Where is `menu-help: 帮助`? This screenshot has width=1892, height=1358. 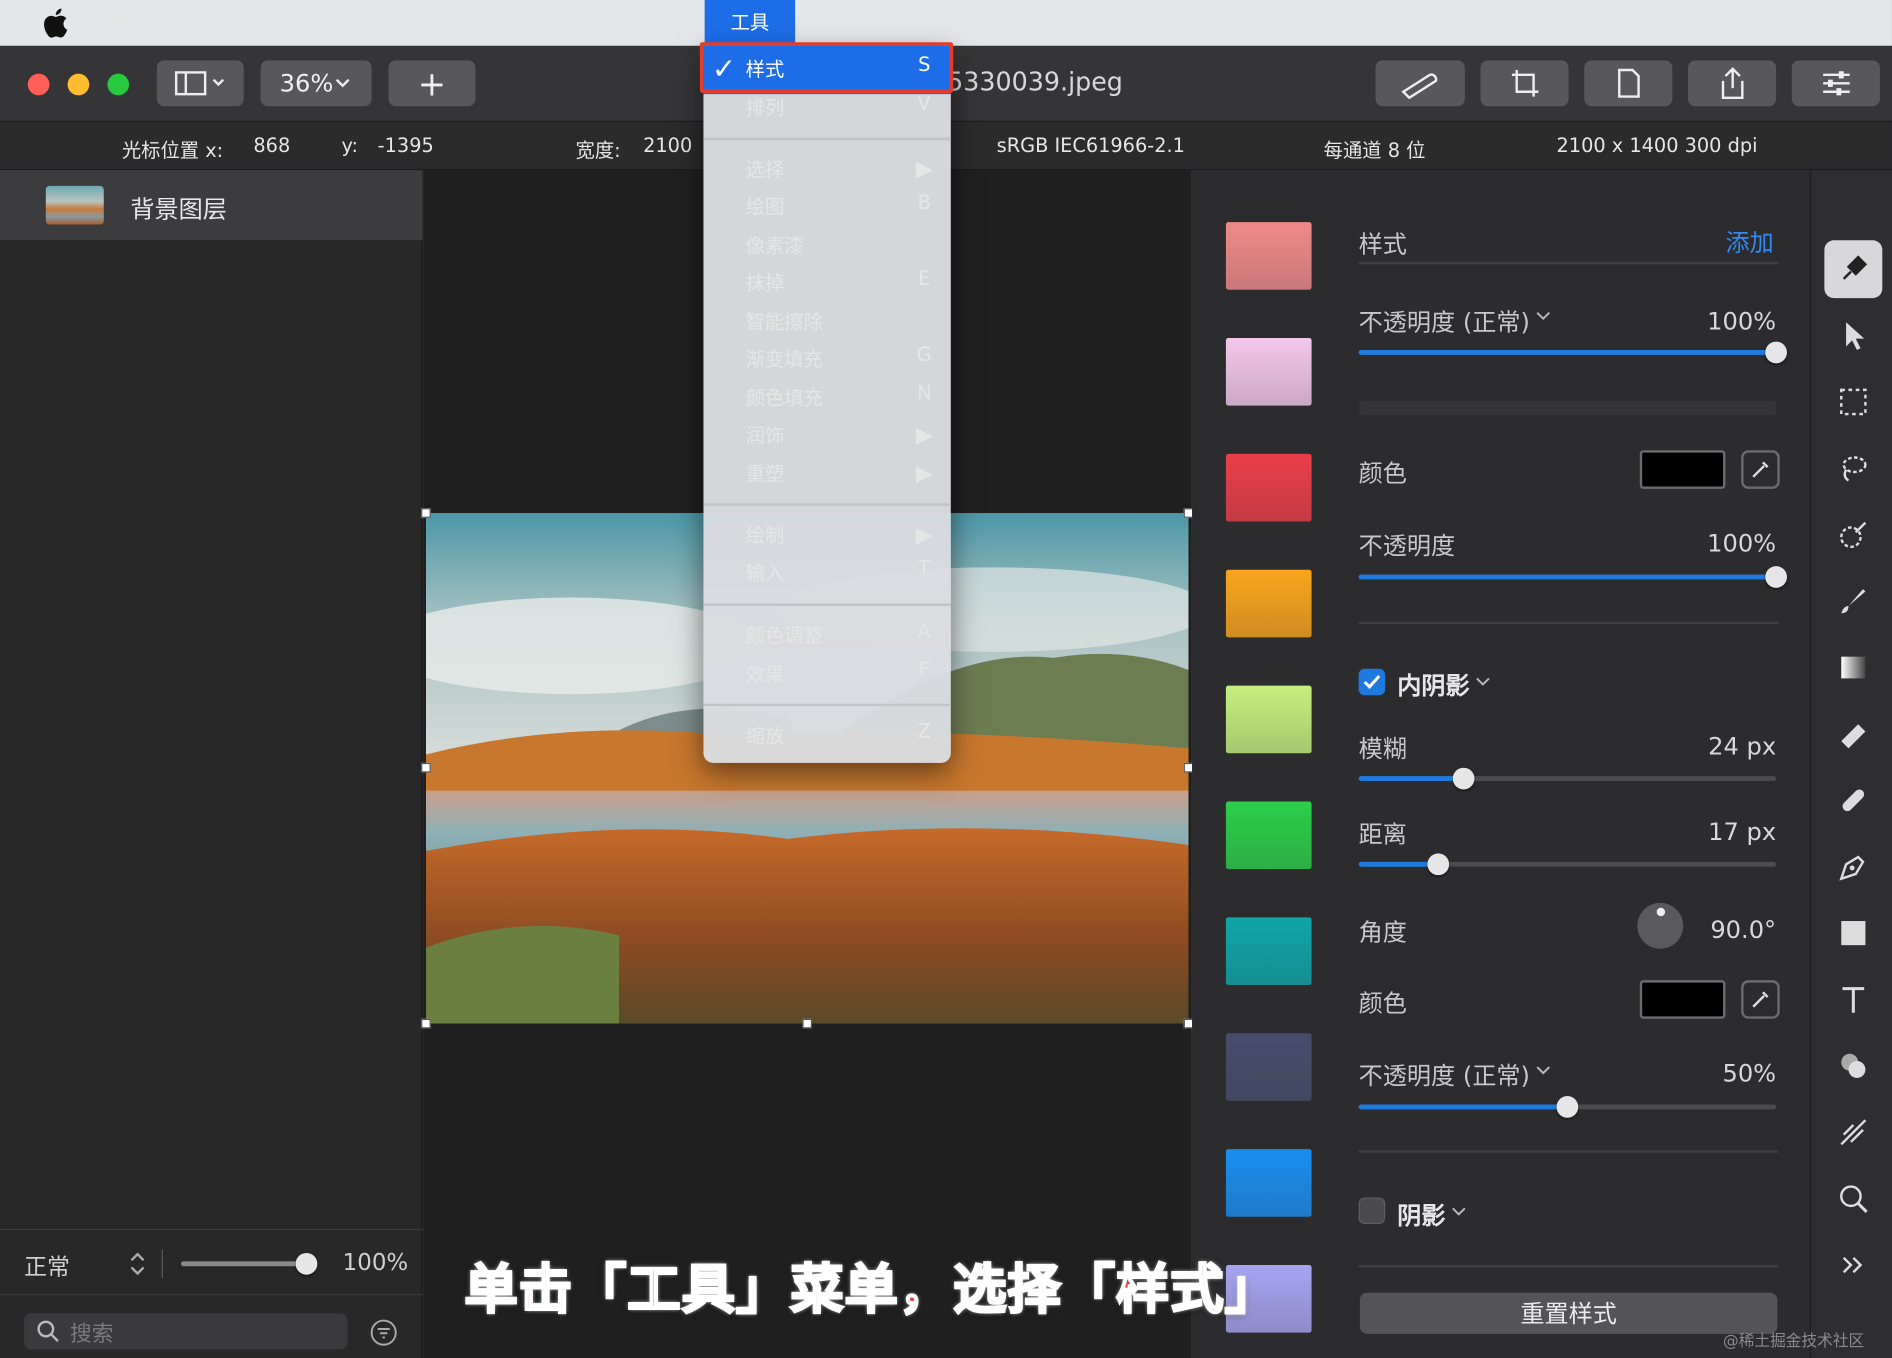 menu-help: 帮助 is located at coordinates (1211, 23).